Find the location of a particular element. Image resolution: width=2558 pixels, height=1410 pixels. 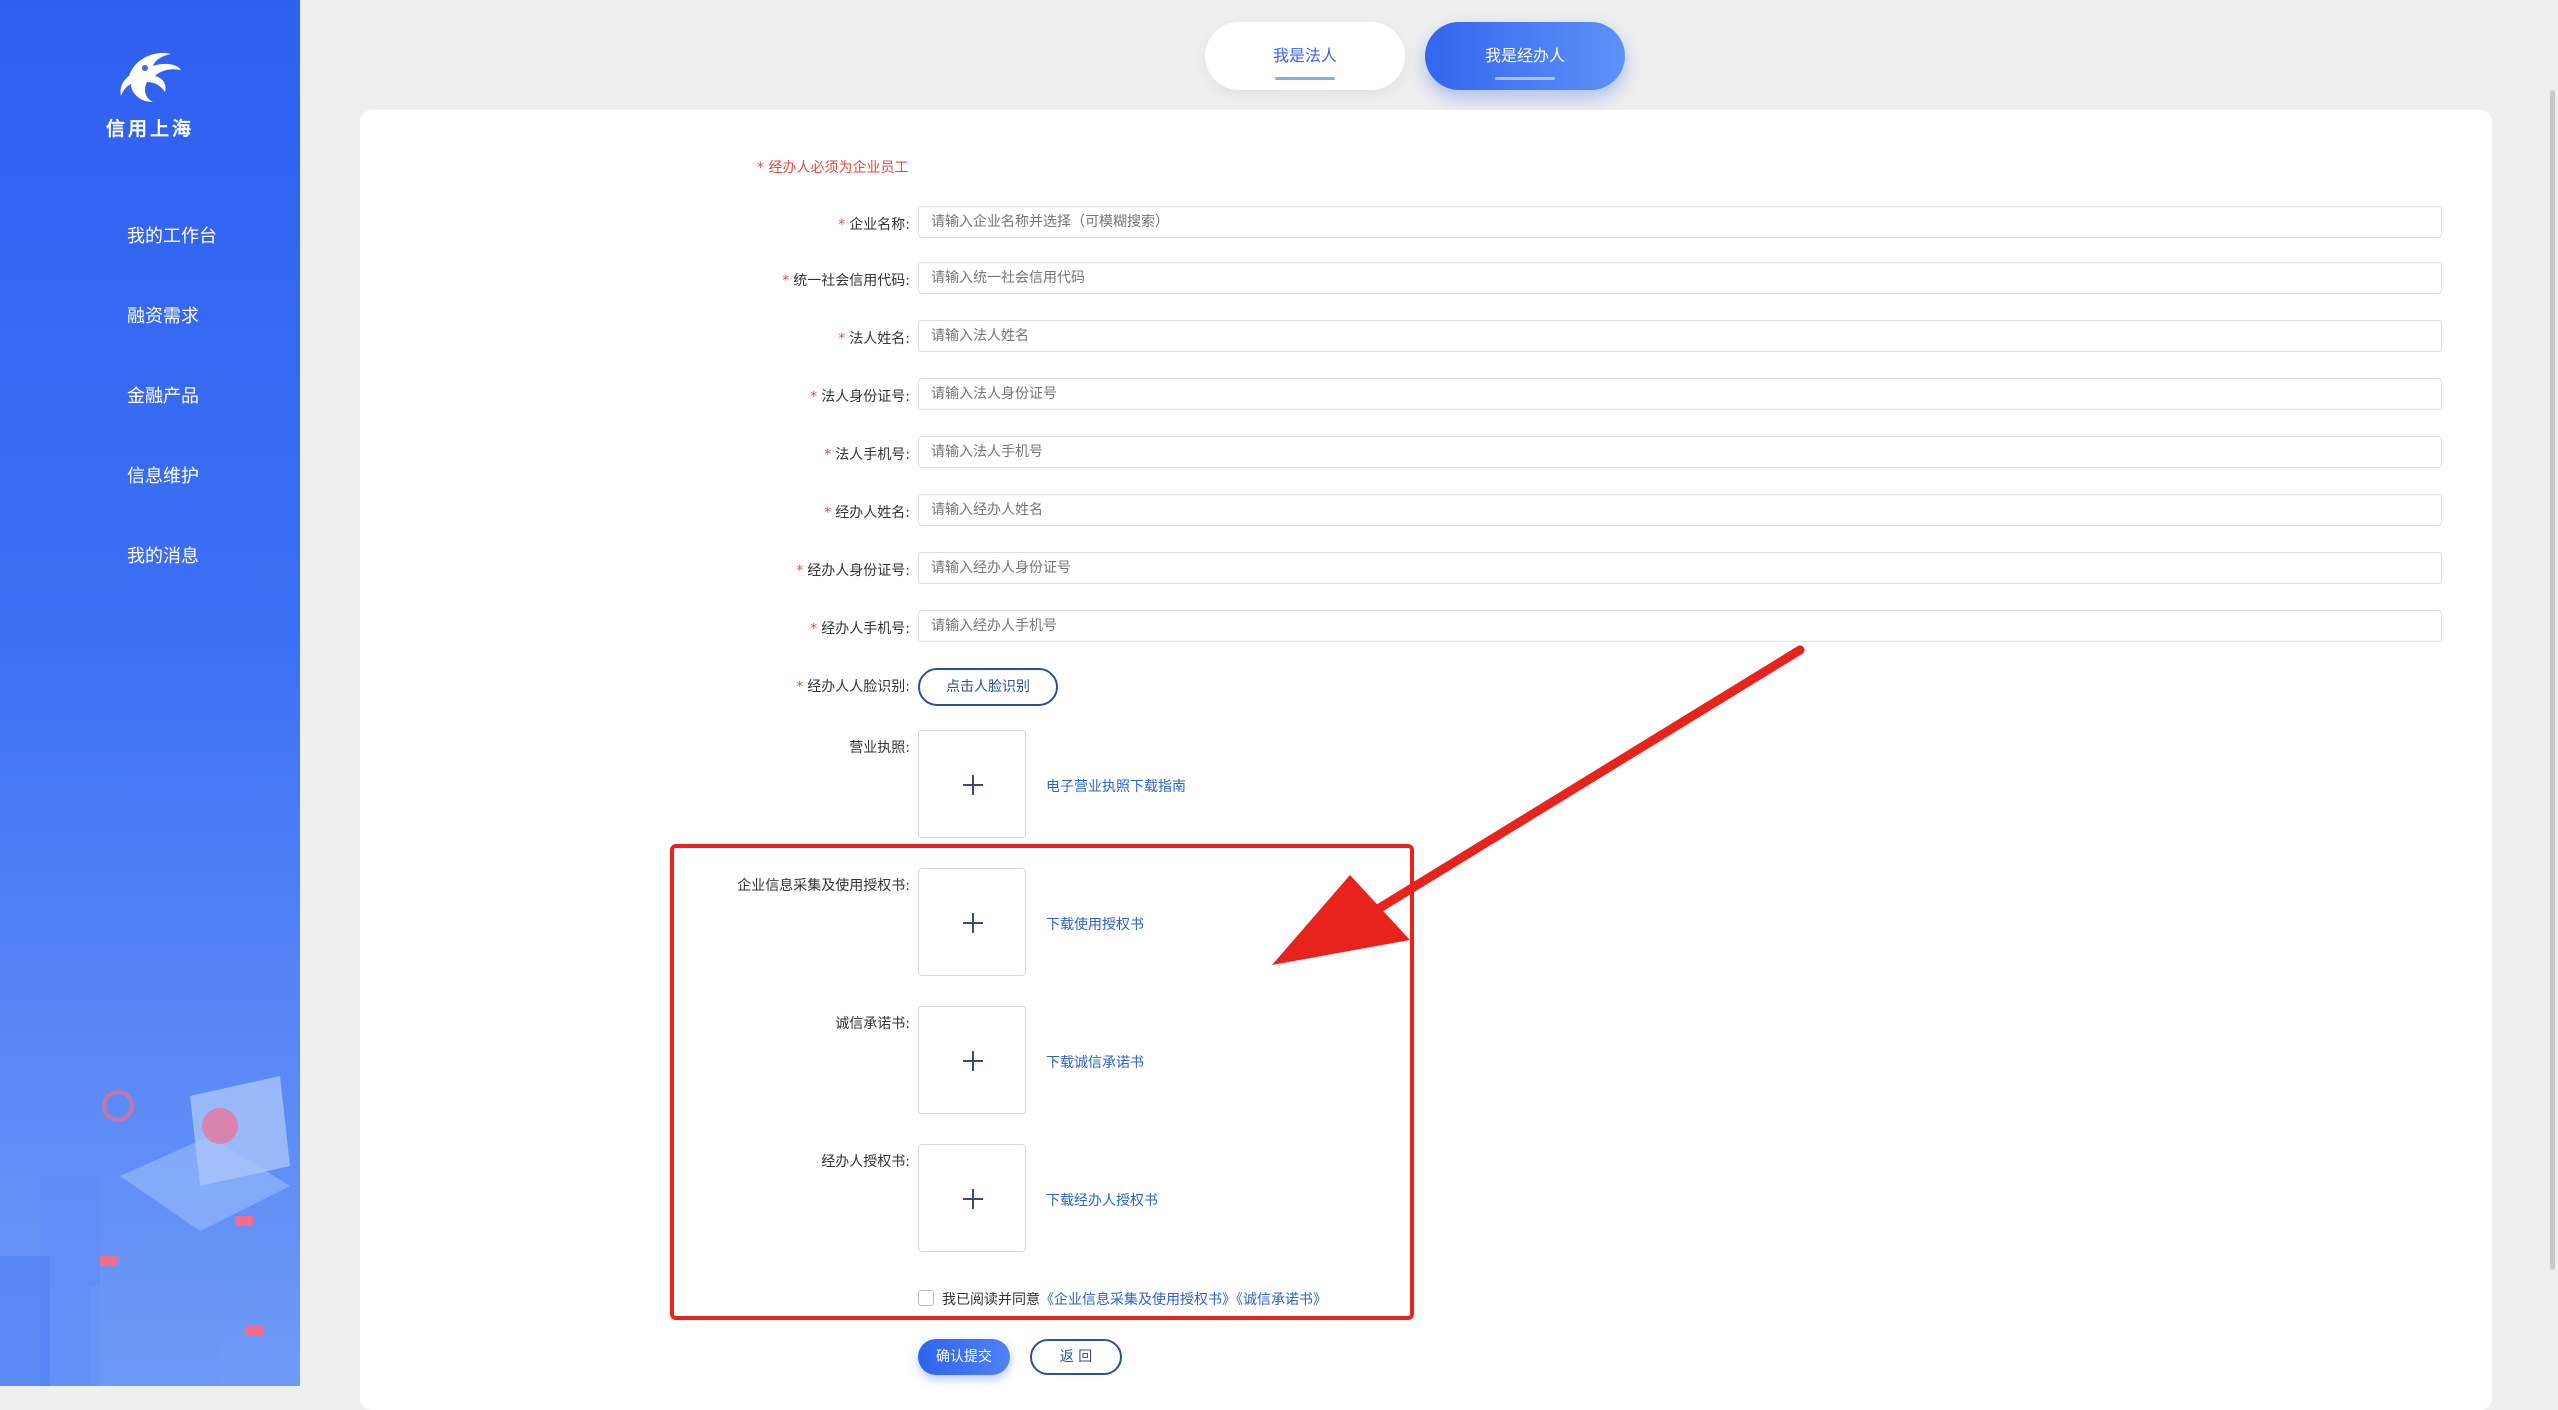

agent-authorization-upload is located at coordinates (972, 1198).